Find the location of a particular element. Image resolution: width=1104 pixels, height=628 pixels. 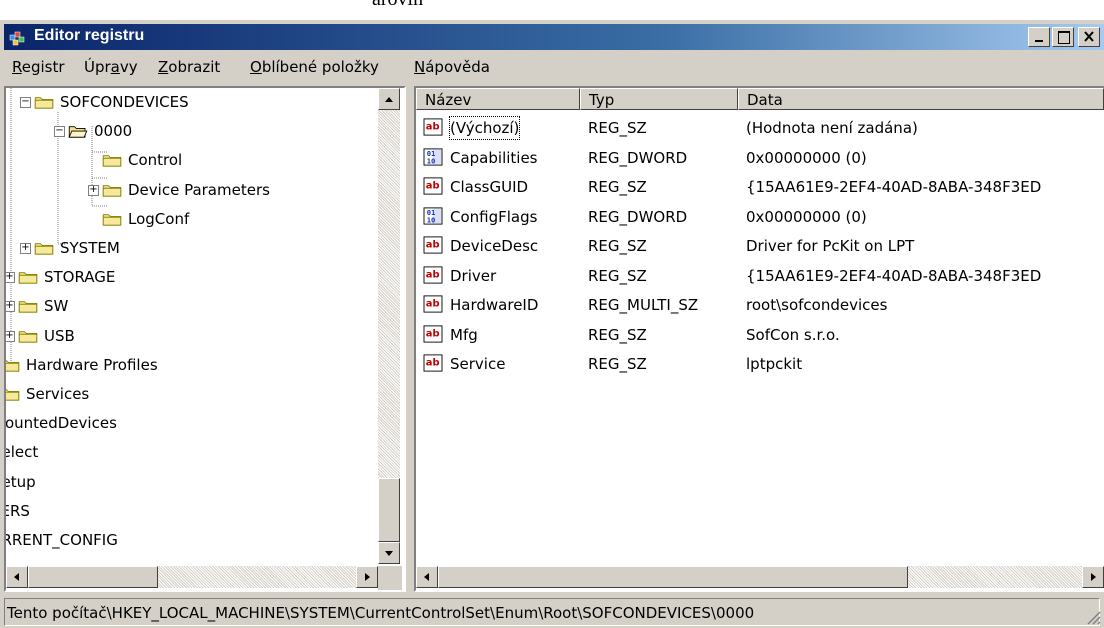

tree-node-control: Control is located at coordinates (194, 160).